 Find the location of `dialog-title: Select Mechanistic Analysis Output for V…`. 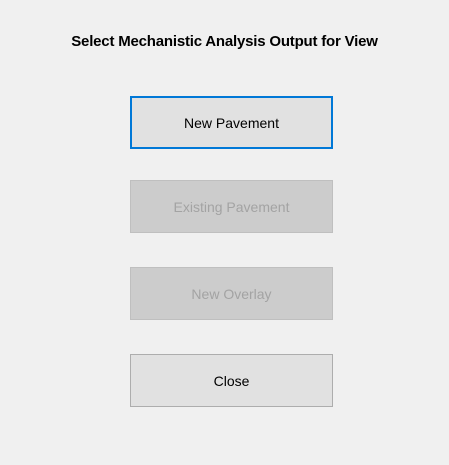

dialog-title: Select Mechanistic Analysis Output for V… is located at coordinates (224, 41).